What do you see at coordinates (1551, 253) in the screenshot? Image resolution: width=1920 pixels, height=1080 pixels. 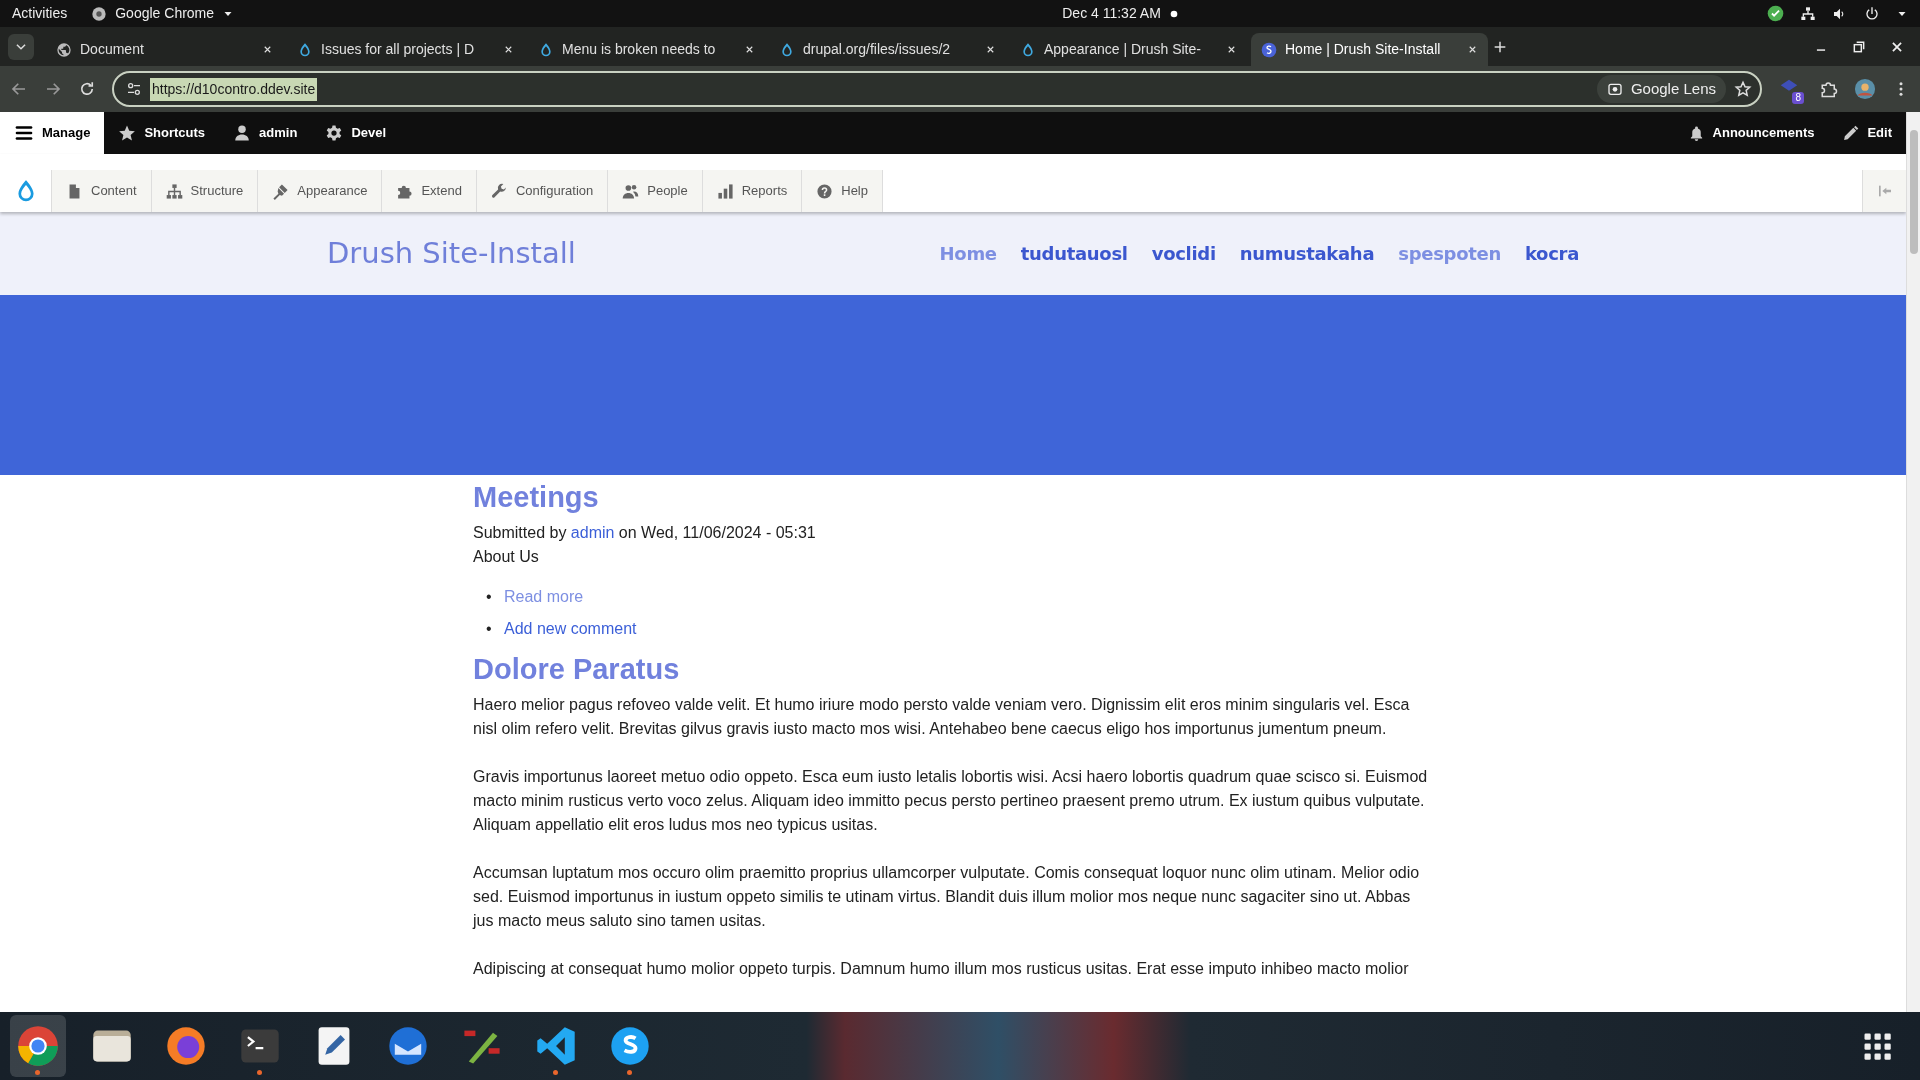 I see `nav-link: kocra` at bounding box center [1551, 253].